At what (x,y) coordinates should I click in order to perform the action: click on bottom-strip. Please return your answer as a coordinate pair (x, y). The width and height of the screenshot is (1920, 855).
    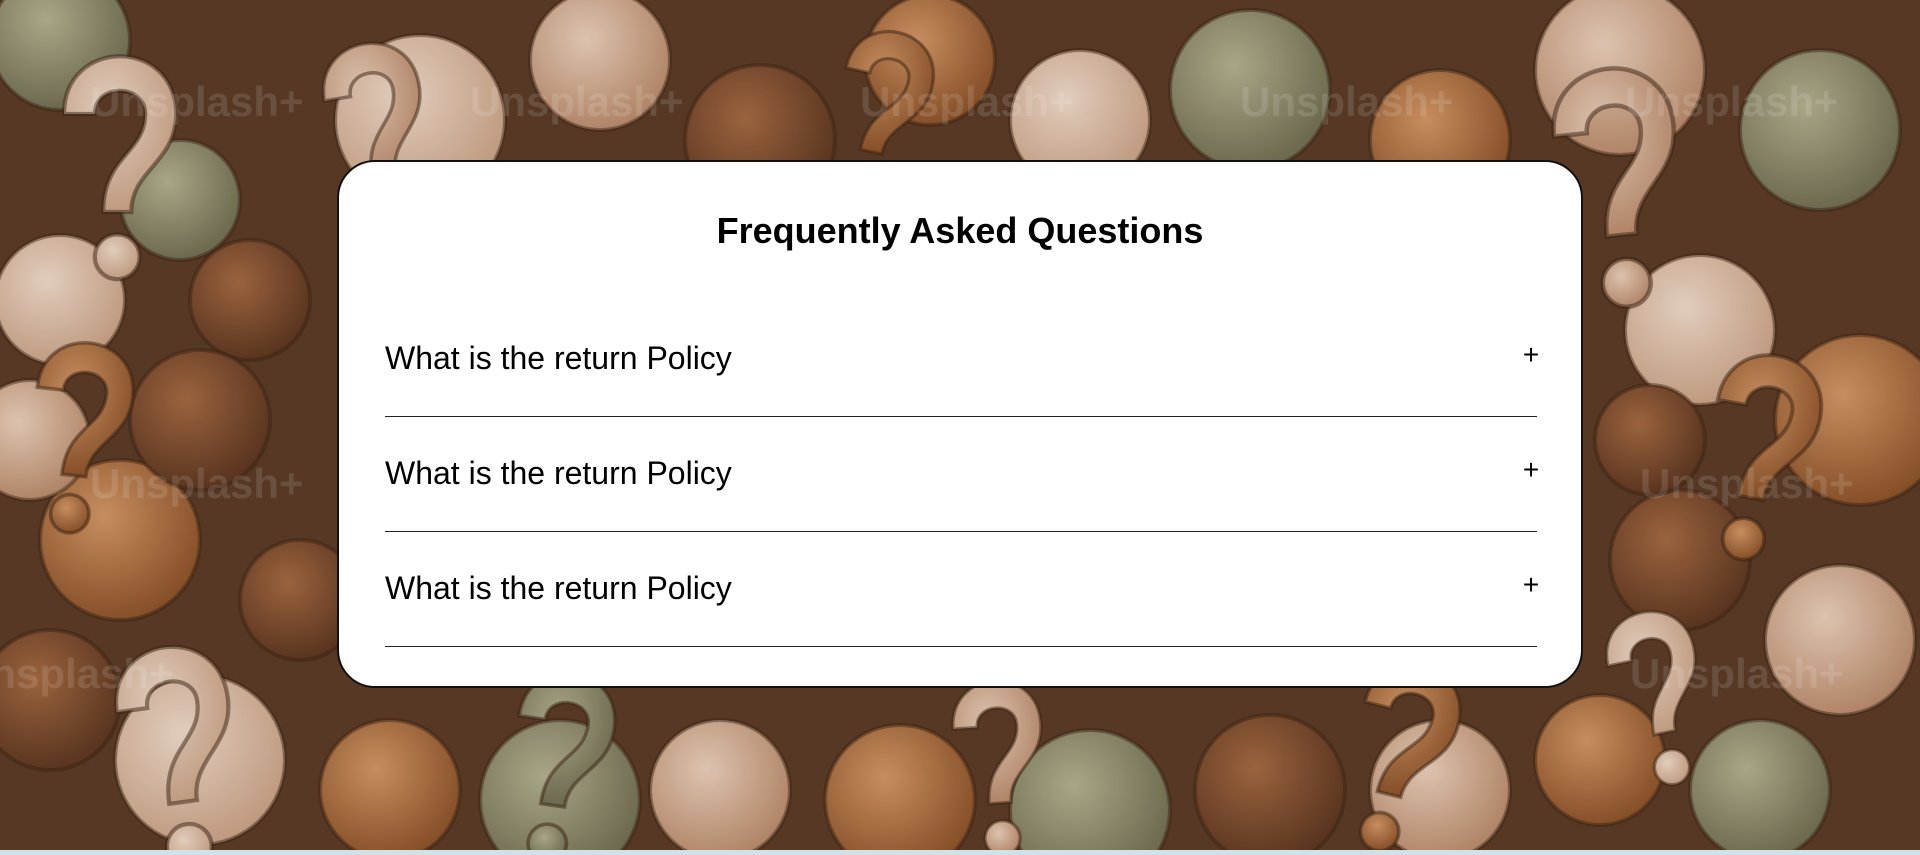
    Looking at the image, I should click on (960, 852).